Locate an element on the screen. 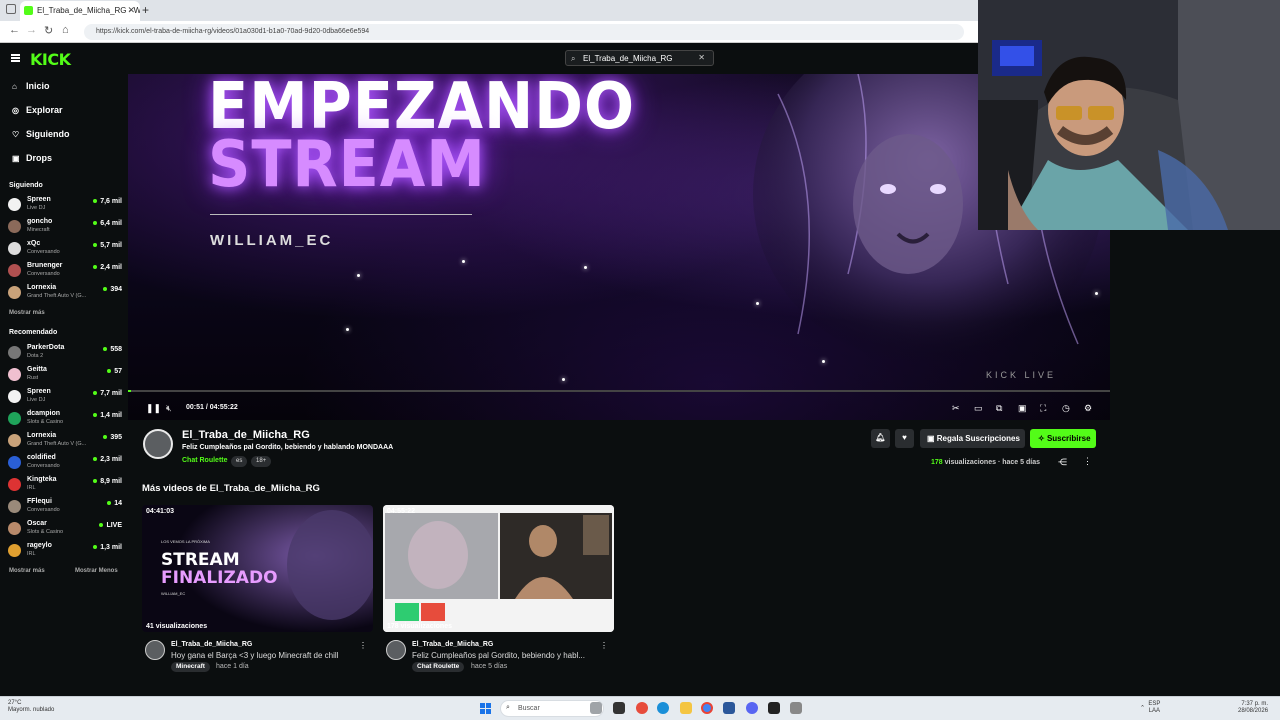  settings-icon is located at coordinates (796, 708).